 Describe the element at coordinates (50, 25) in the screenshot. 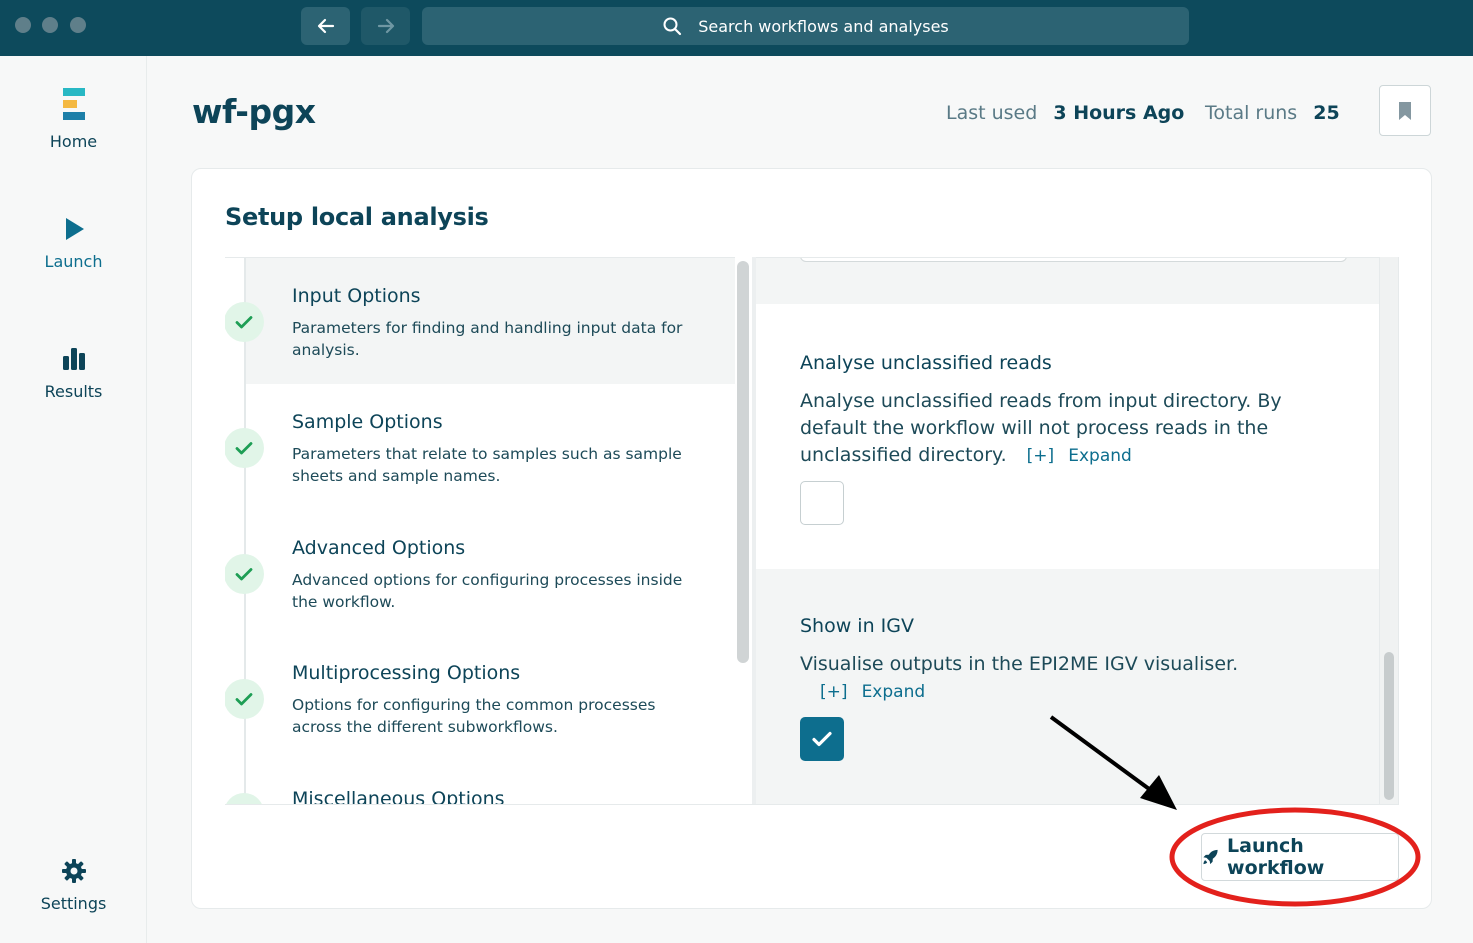

I see `window-minimize-dot` at that location.